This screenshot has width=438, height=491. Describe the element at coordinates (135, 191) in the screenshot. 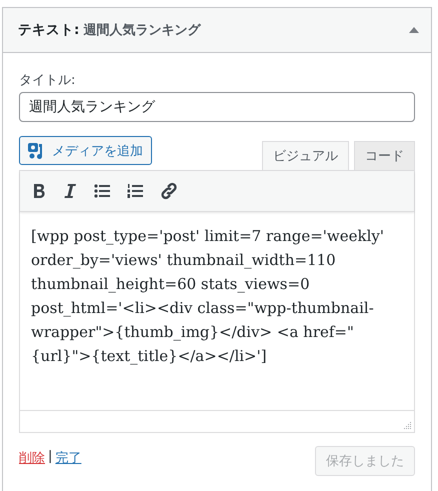

I see `numbered-list-icon` at that location.